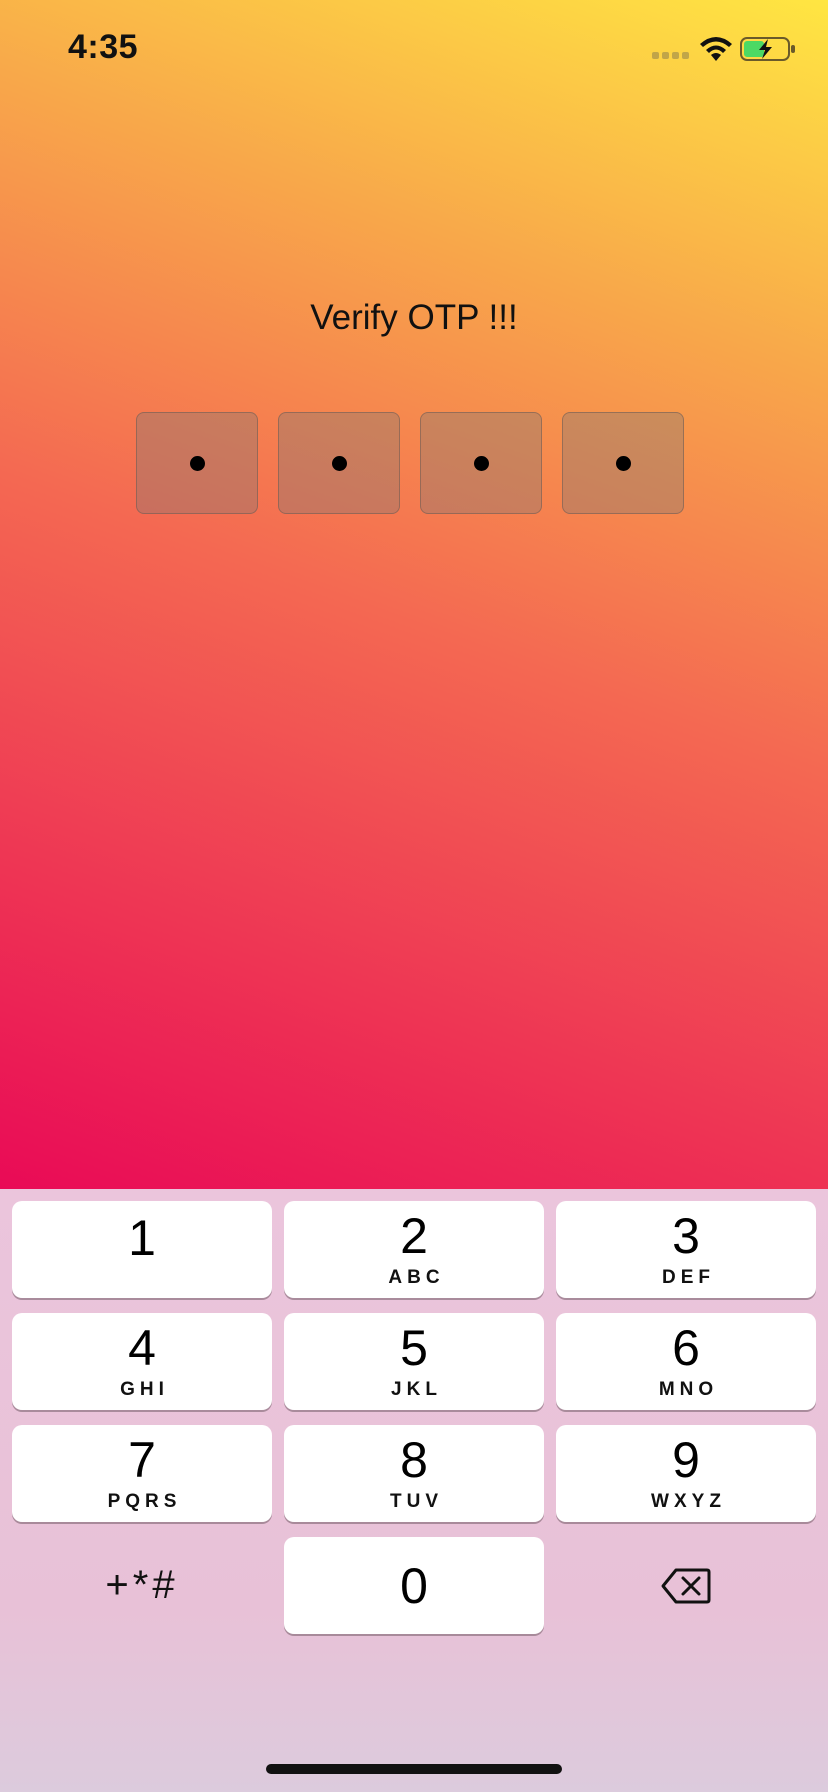 The height and width of the screenshot is (1792, 828). I want to click on key-letters: GHI, so click(144, 1389).